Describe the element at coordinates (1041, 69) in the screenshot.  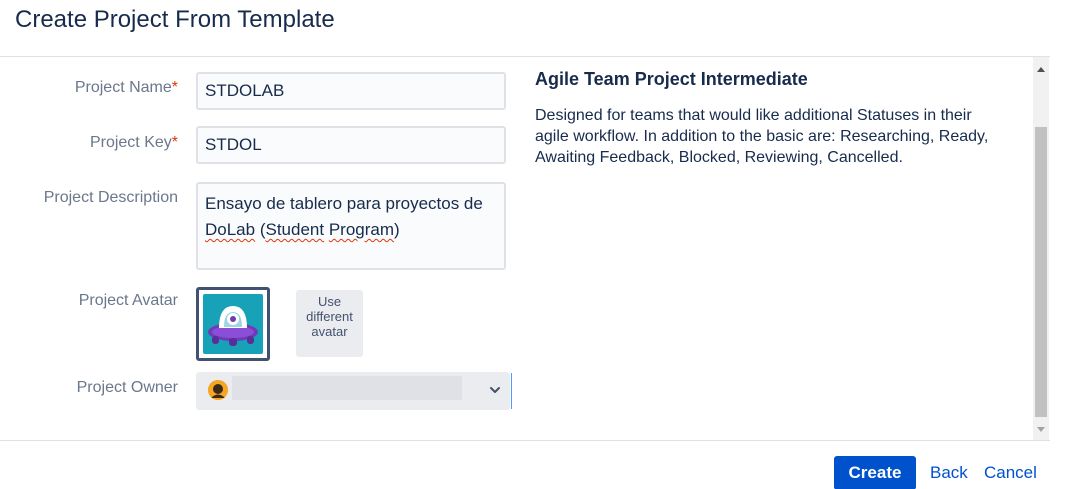
I see `scroll-up-arrow-icon` at that location.